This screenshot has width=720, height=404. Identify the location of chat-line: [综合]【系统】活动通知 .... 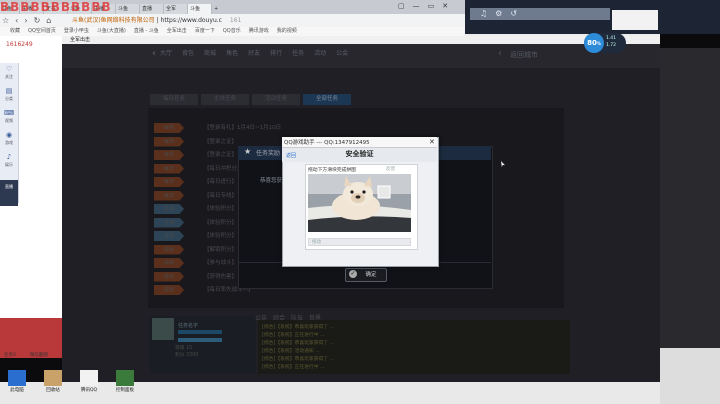
(291, 351).